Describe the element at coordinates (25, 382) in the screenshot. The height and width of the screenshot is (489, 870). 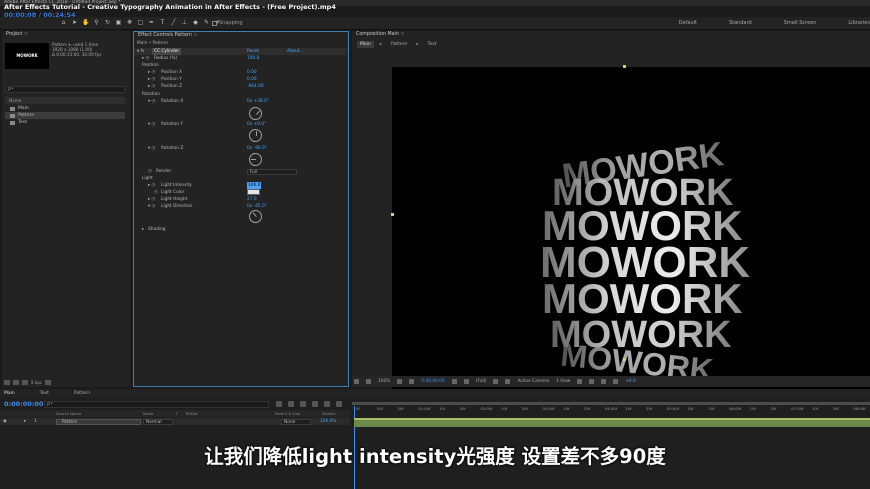
I see `new-comp-icon` at that location.